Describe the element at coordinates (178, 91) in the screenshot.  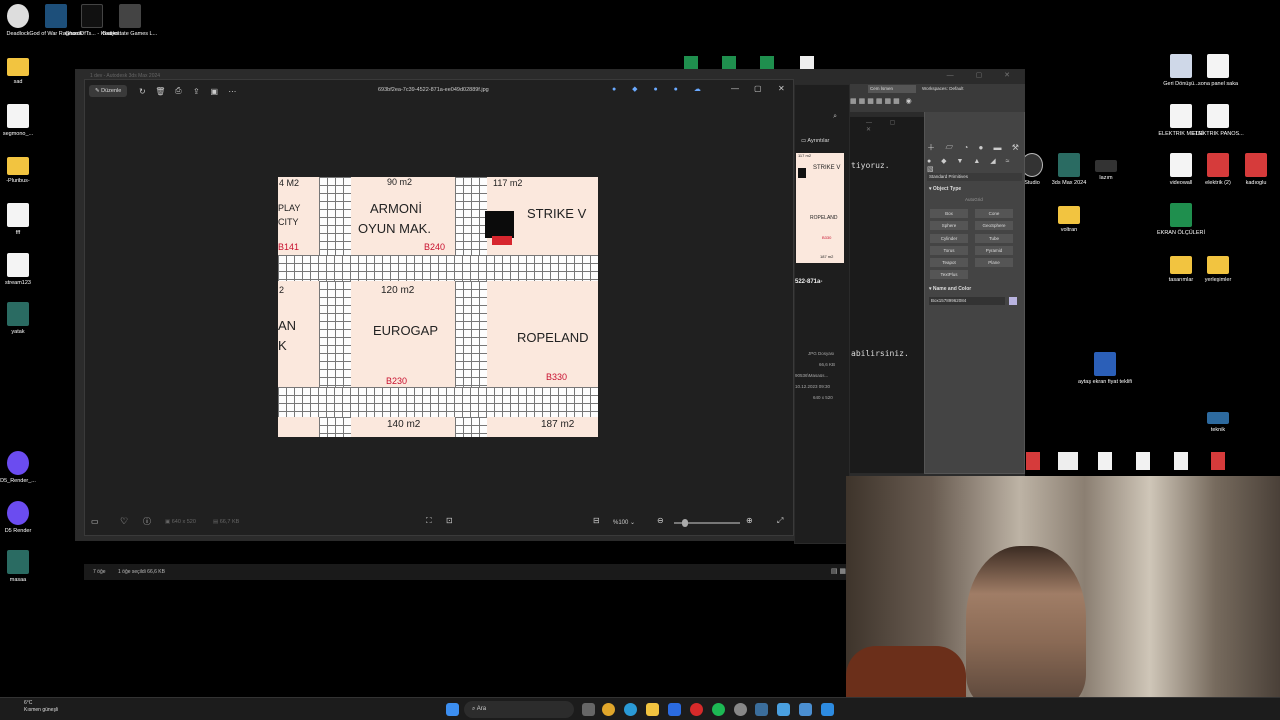
I see `print-icon: ⎙` at that location.